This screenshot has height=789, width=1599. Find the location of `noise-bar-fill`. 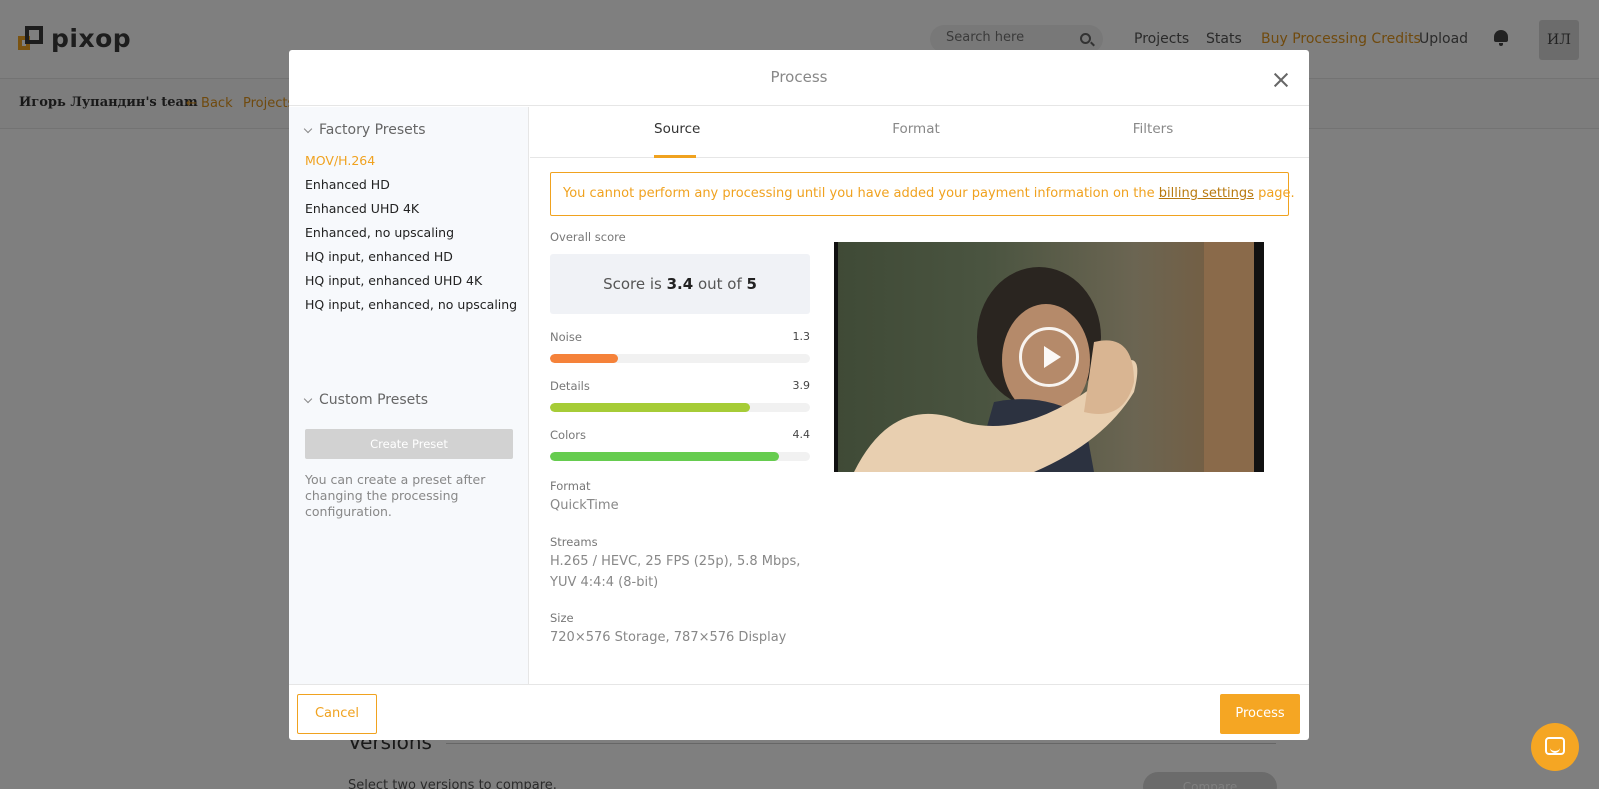

noise-bar-fill is located at coordinates (584, 358).